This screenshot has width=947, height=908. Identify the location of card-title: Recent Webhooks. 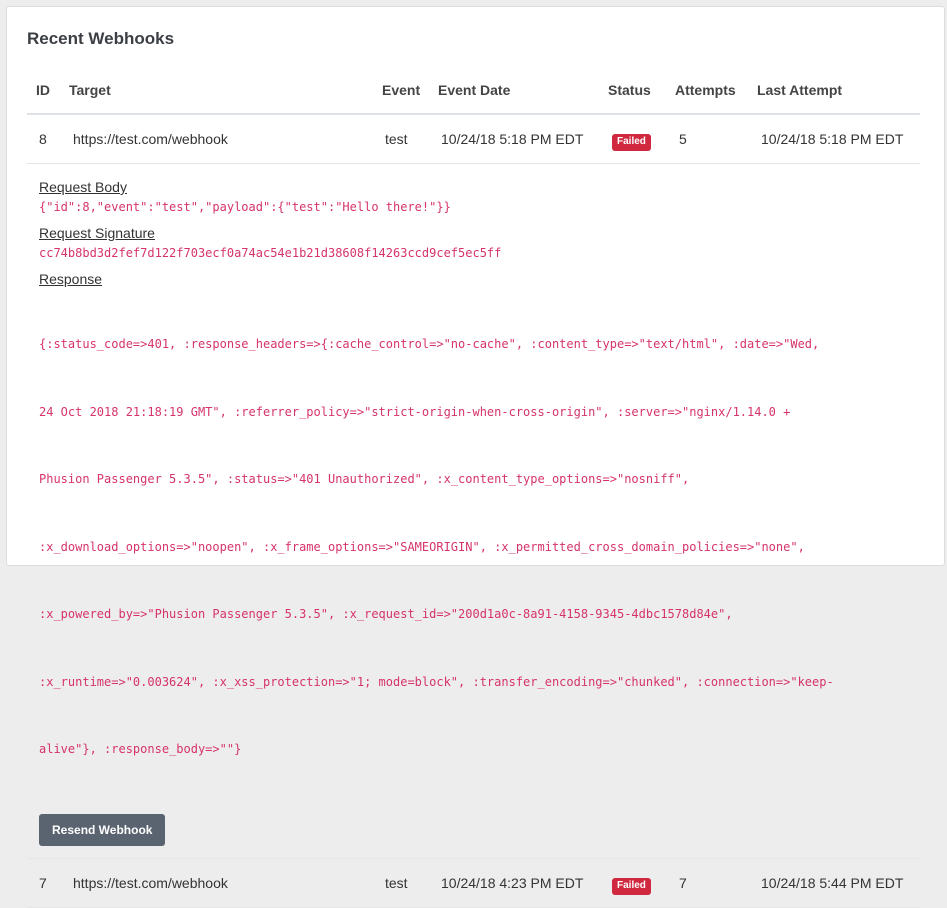
(101, 38).